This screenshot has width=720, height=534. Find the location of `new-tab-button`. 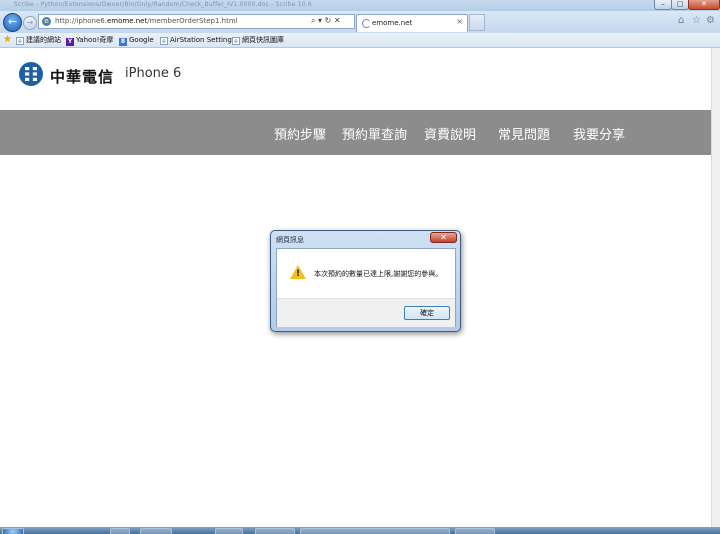

new-tab-button is located at coordinates (477, 22).